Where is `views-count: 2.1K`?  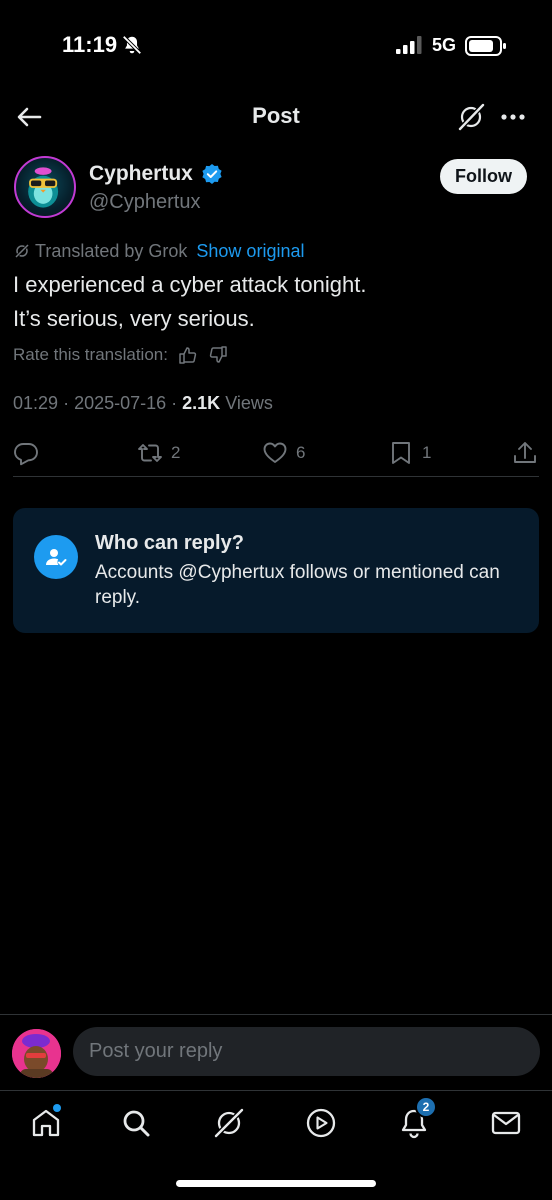
views-count: 2.1K is located at coordinates (201, 403).